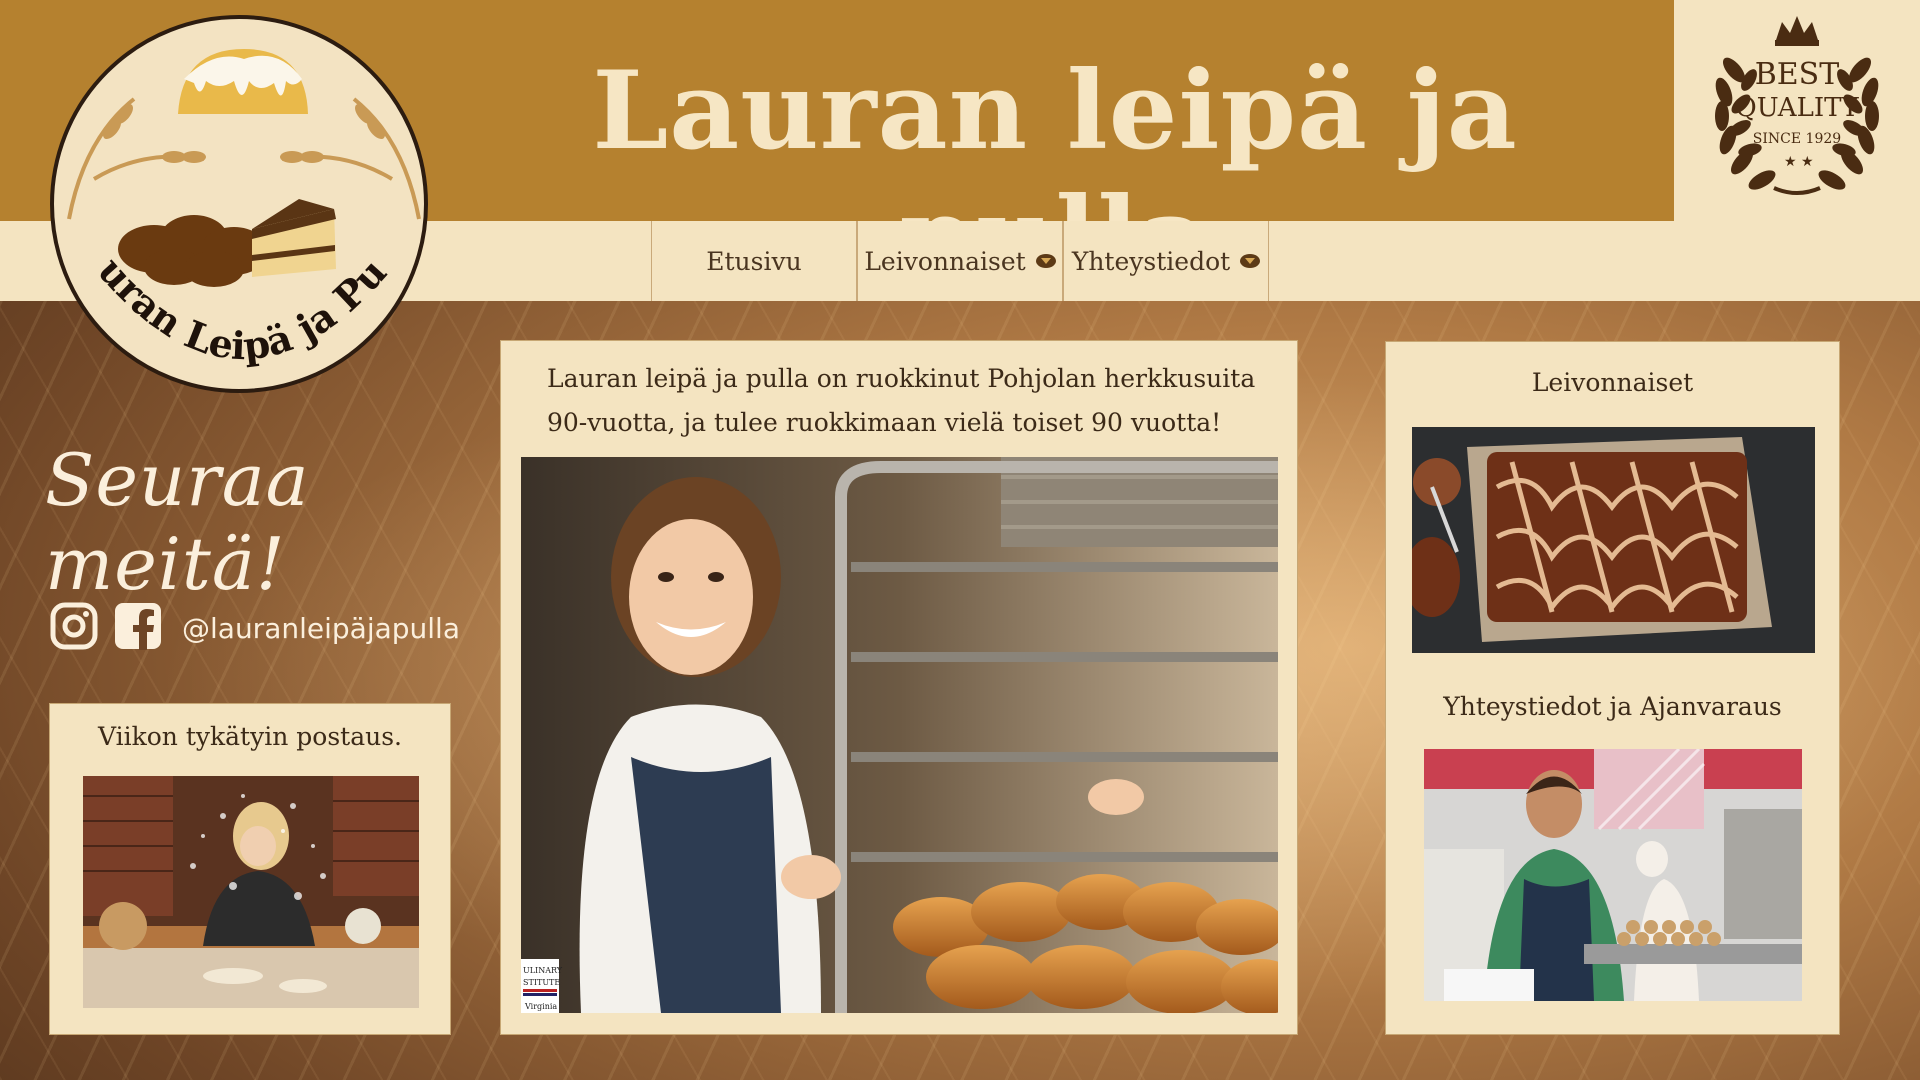  I want to click on watermark-line2: STITUTE, so click(541, 982).